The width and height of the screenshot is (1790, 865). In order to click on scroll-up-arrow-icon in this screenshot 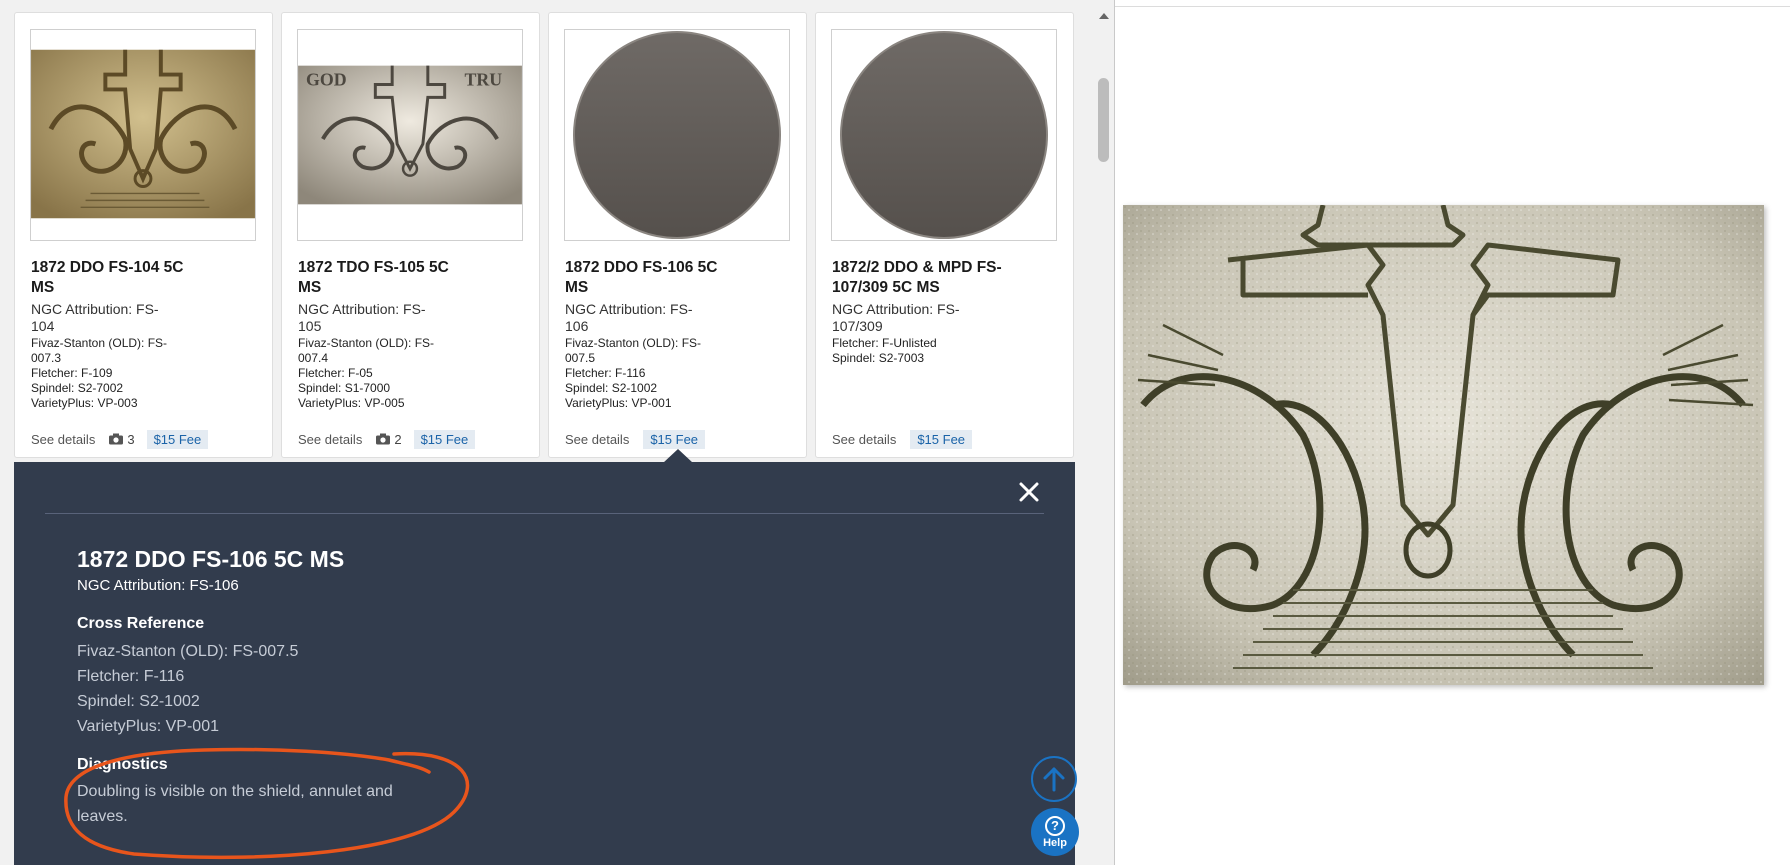, I will do `click(1104, 16)`.